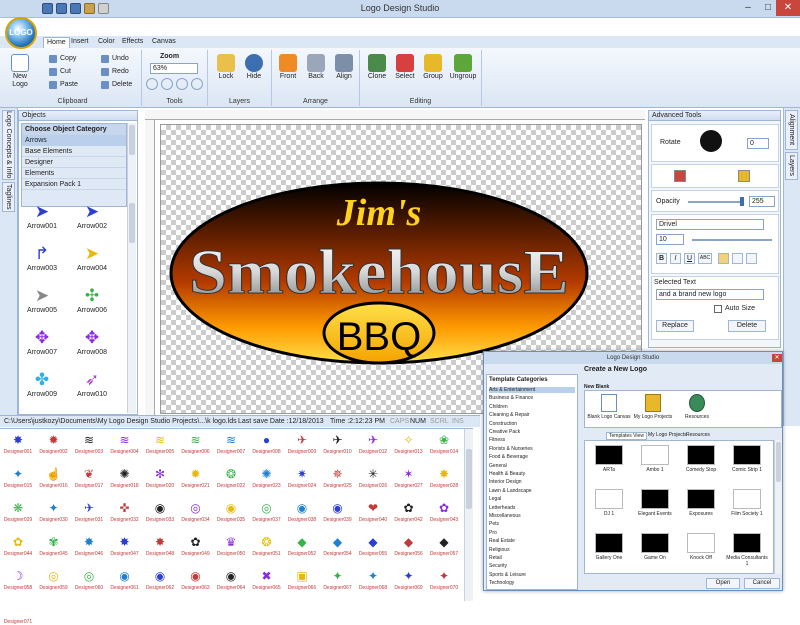  I want to click on template-category-item: Arts & Entertainment, so click(532, 390).